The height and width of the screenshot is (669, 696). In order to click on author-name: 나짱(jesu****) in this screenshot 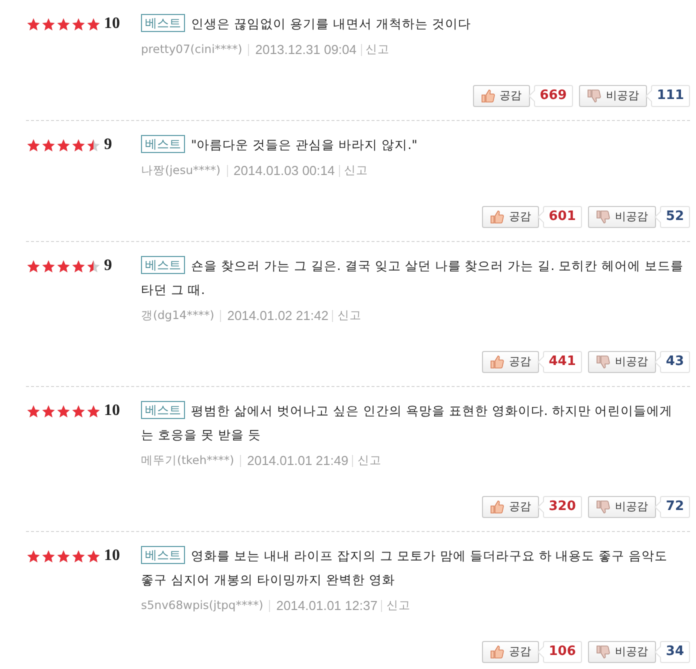, I will do `click(181, 171)`.